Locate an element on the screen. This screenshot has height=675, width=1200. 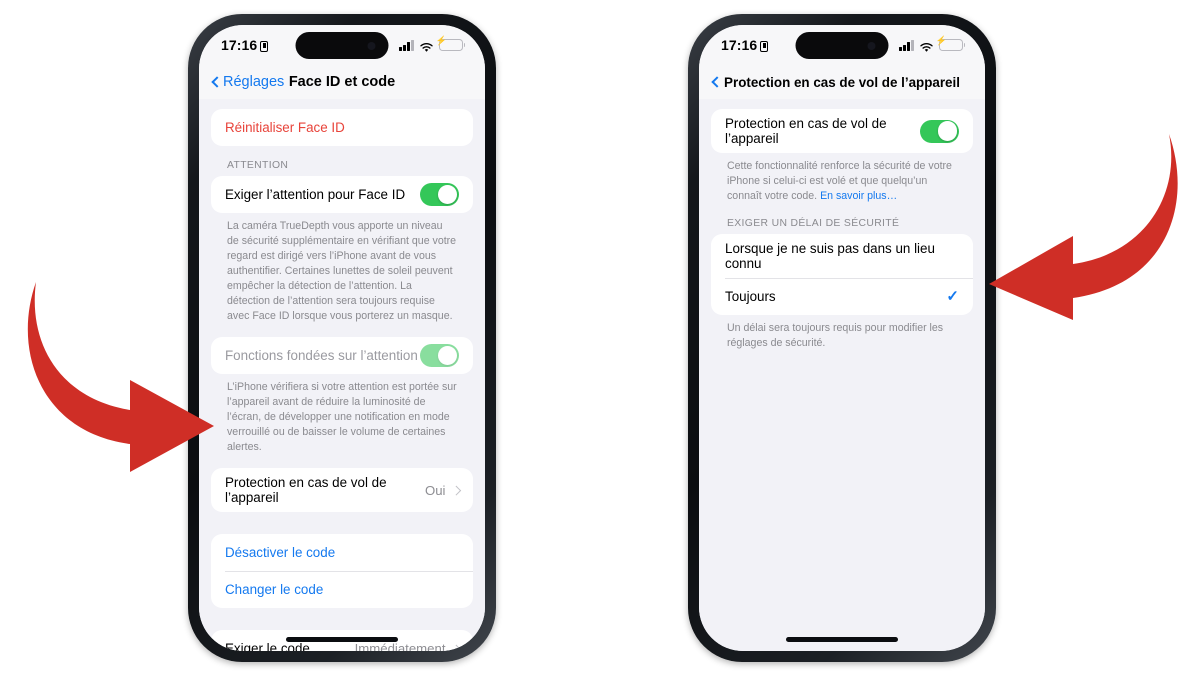
group-reset: Réinitialiser Face ID is located at coordinates (342, 127).